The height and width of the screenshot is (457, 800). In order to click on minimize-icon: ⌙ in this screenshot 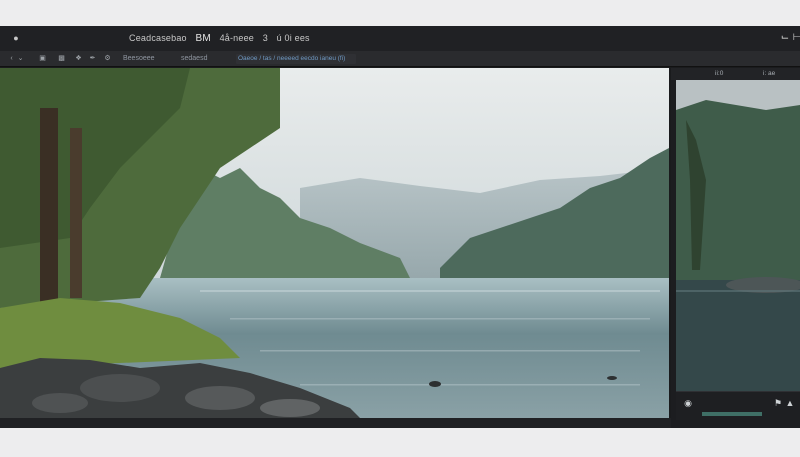, I will do `click(785, 38)`.